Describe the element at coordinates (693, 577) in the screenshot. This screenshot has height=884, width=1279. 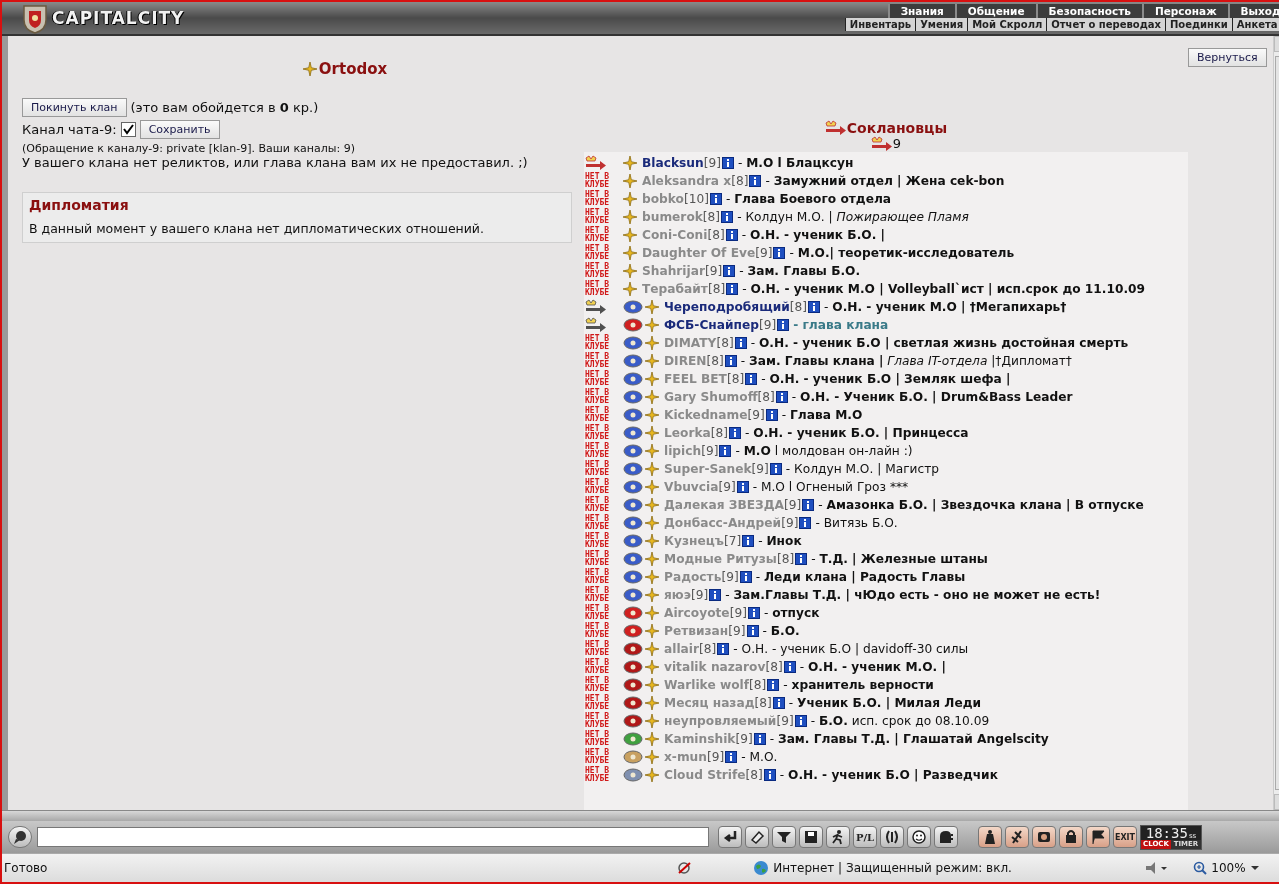
I see `member-name: Радость` at that location.